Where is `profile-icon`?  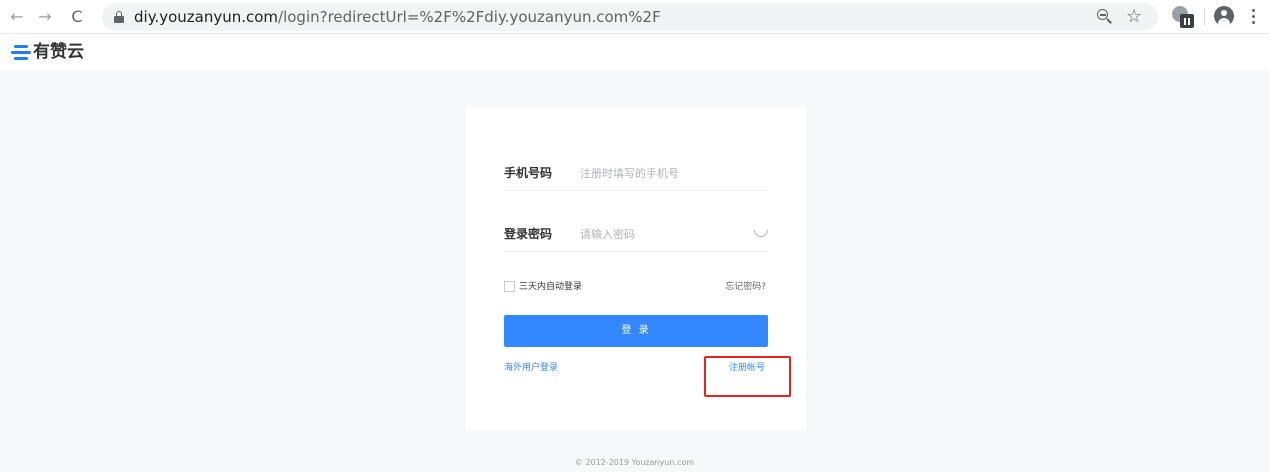 profile-icon is located at coordinates (1224, 16).